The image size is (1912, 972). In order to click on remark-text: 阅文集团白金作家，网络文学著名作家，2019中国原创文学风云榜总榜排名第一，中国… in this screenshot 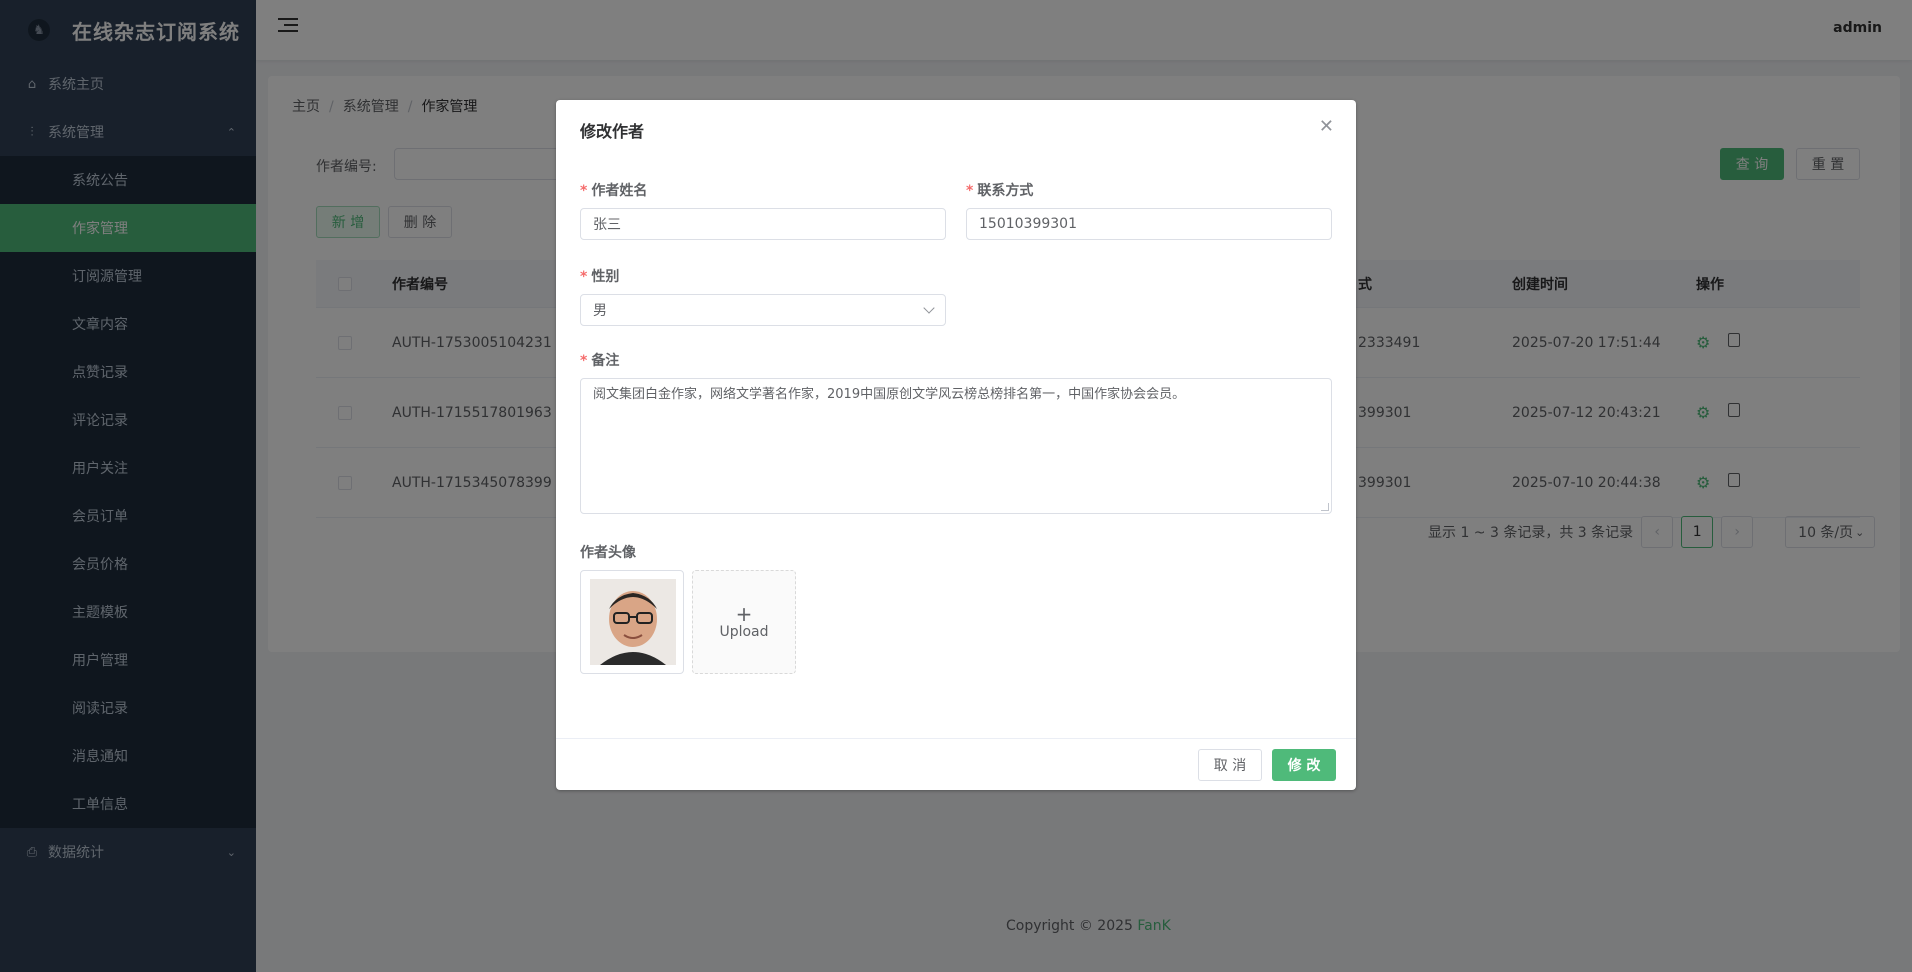, I will do `click(889, 394)`.